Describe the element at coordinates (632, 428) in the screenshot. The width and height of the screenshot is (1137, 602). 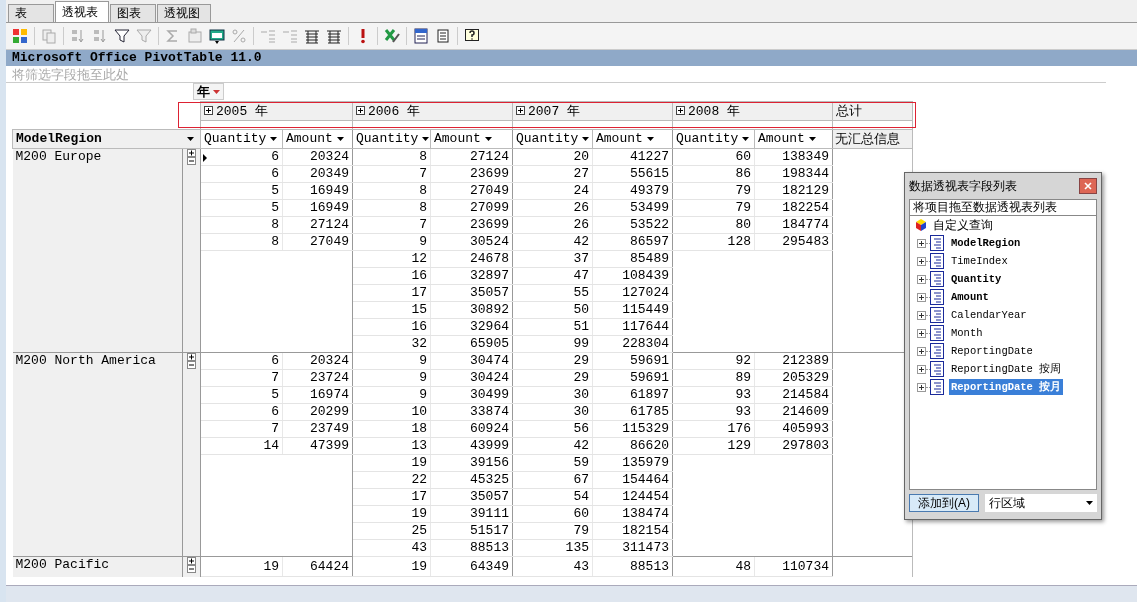
I see `table-cell: 115329` at that location.